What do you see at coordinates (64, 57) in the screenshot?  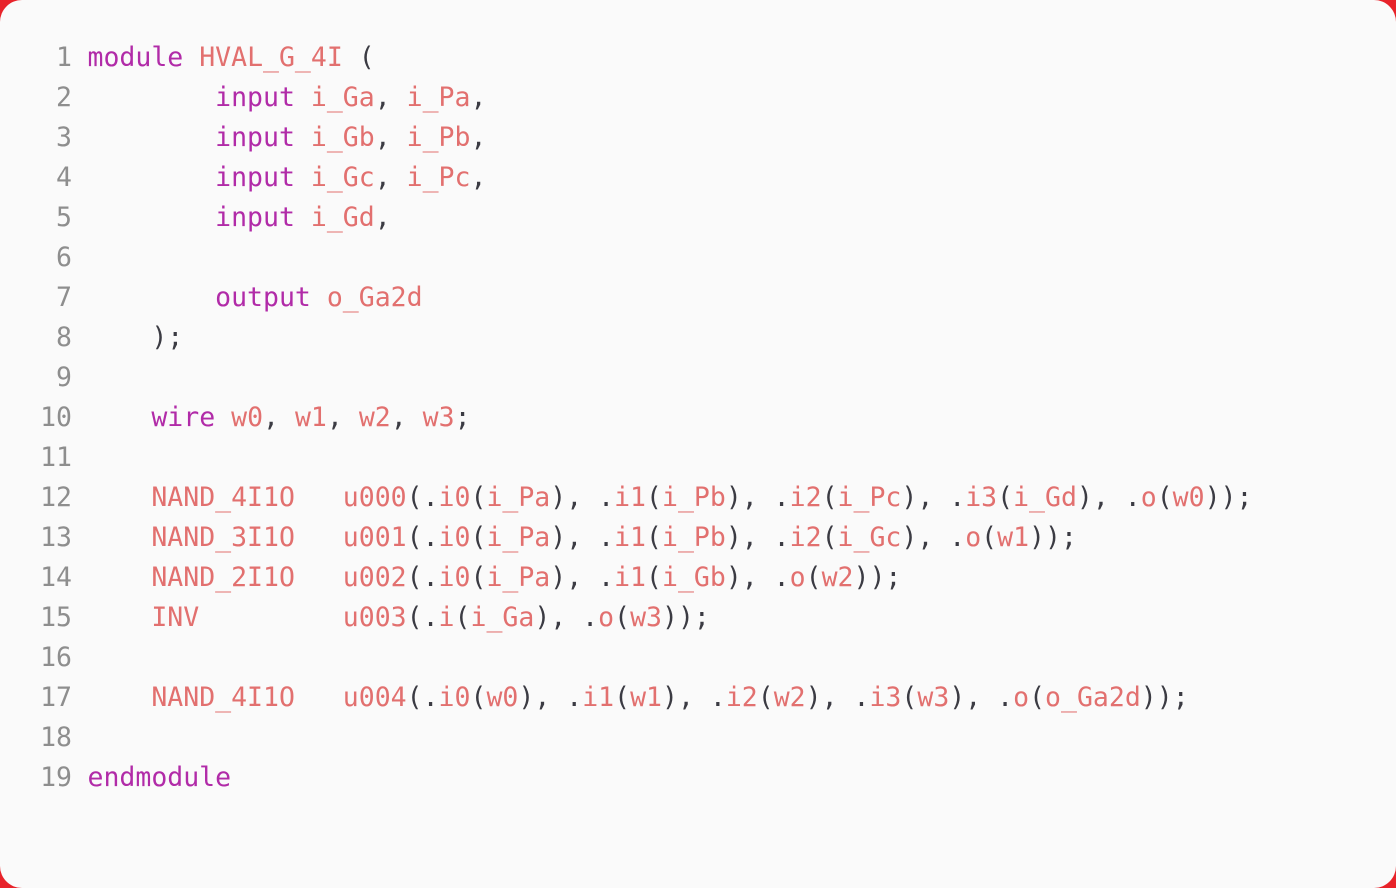 I see `line-number: 1` at bounding box center [64, 57].